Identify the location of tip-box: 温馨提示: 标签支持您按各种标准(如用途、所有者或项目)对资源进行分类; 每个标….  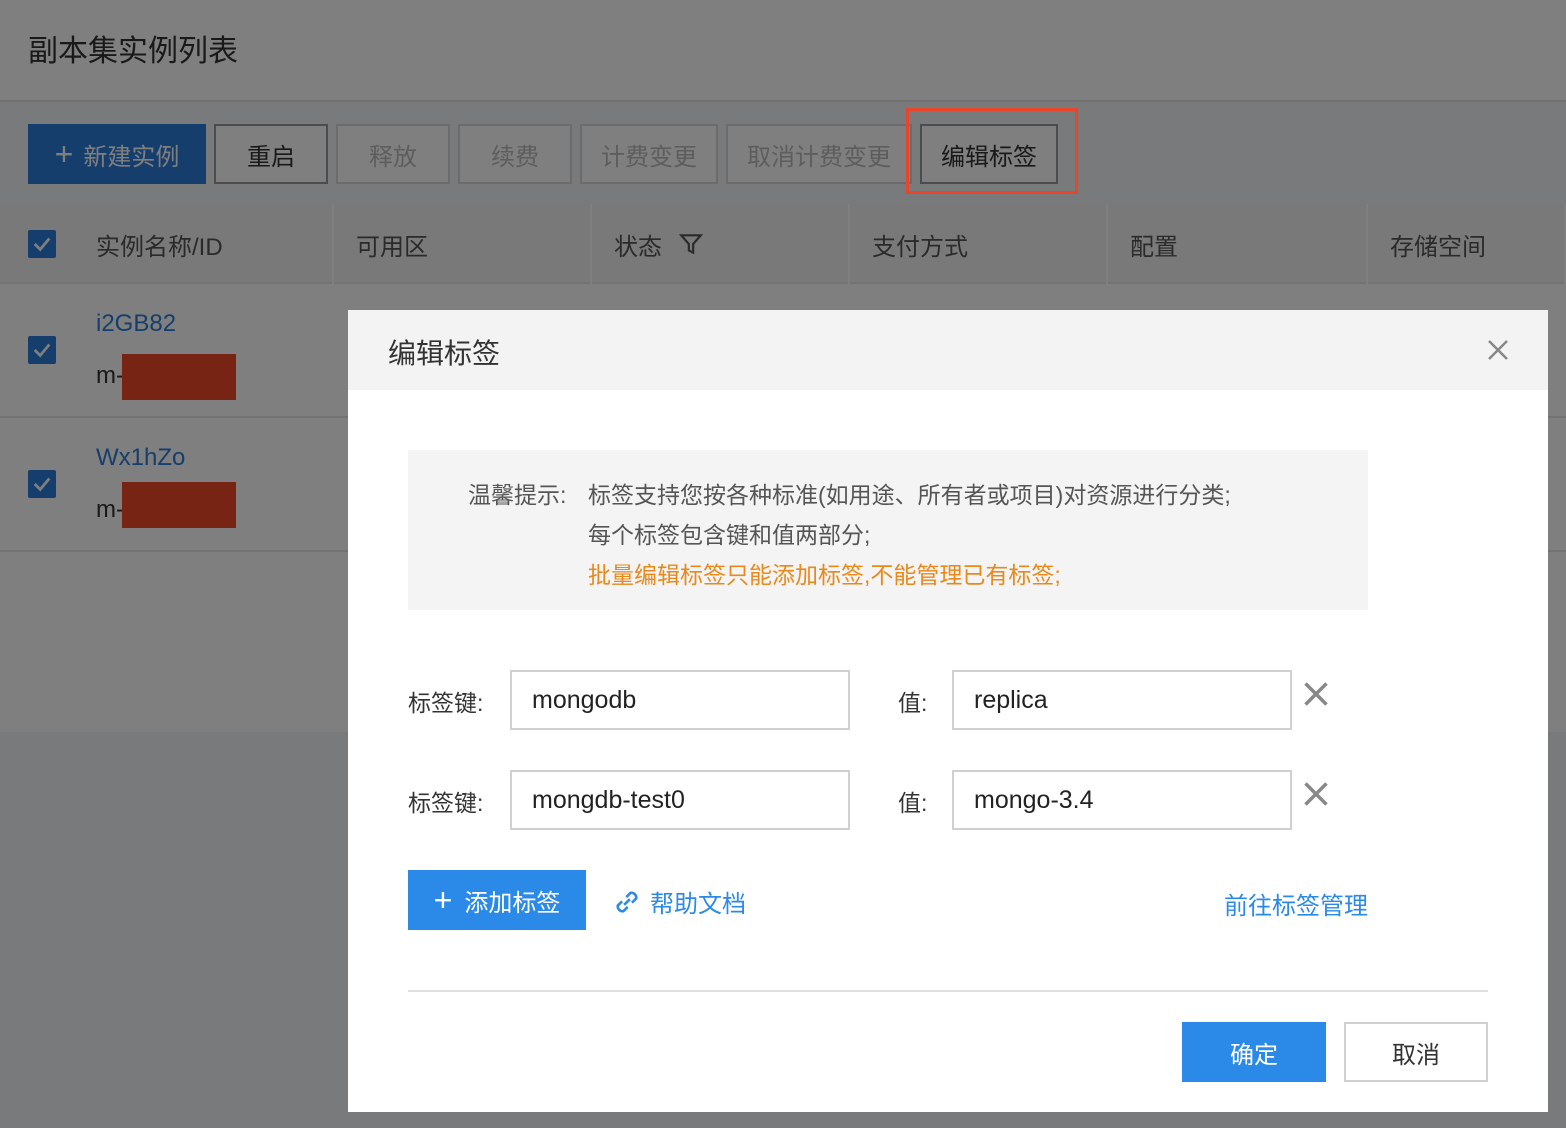
(888, 530).